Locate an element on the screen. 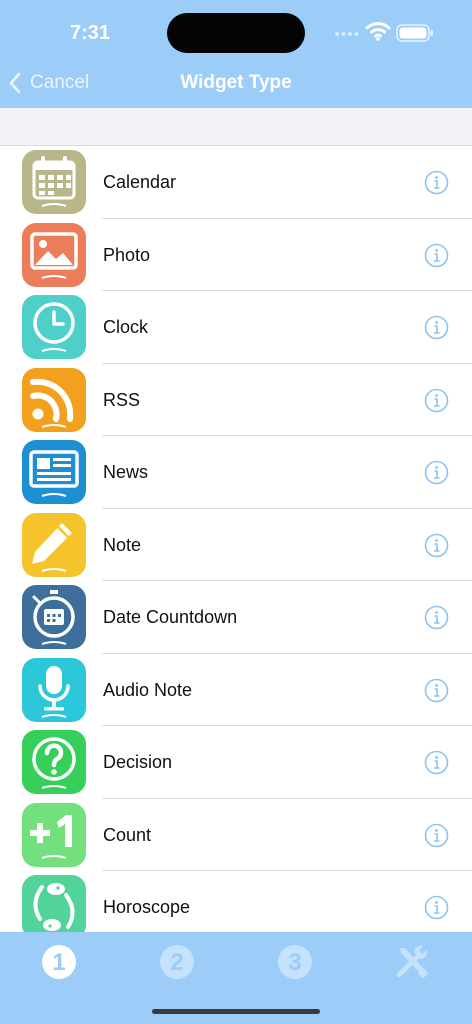  tab-step-2: 2 is located at coordinates (177, 962).